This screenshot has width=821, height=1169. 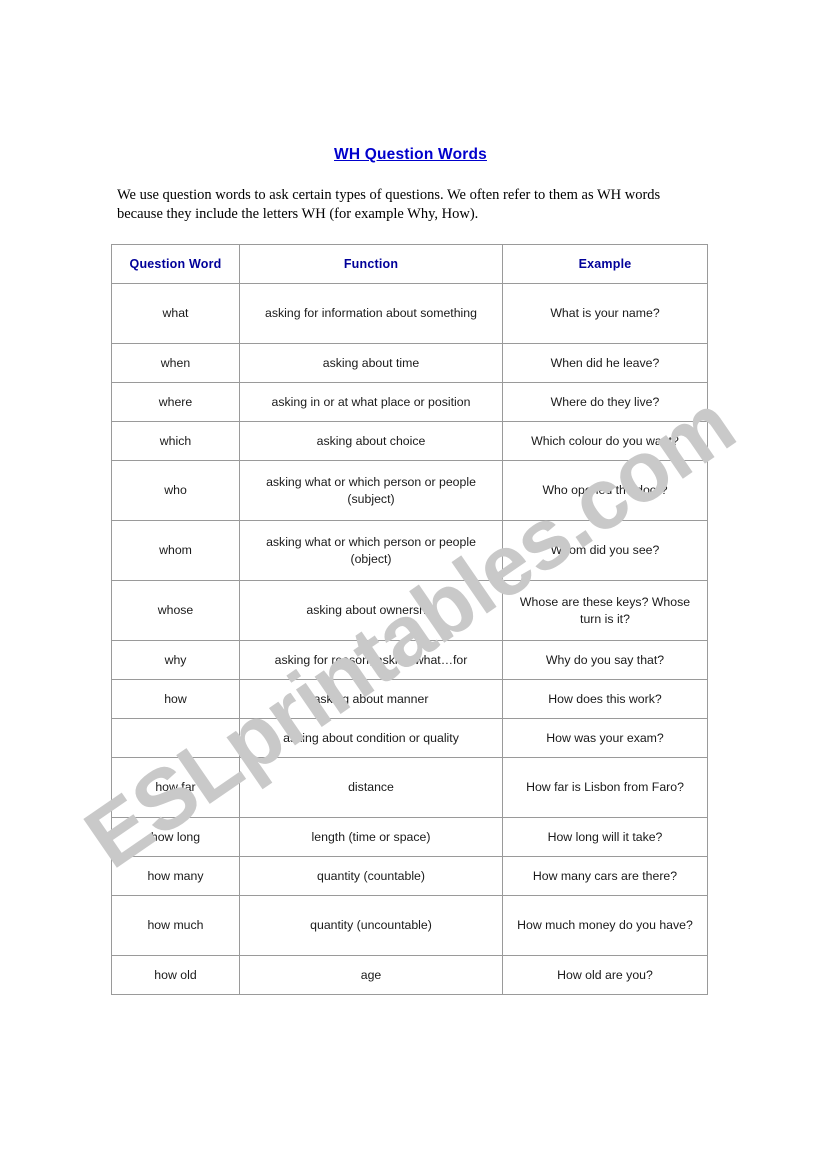 What do you see at coordinates (605, 975) in the screenshot?
I see `cell-example: How old are you?` at bounding box center [605, 975].